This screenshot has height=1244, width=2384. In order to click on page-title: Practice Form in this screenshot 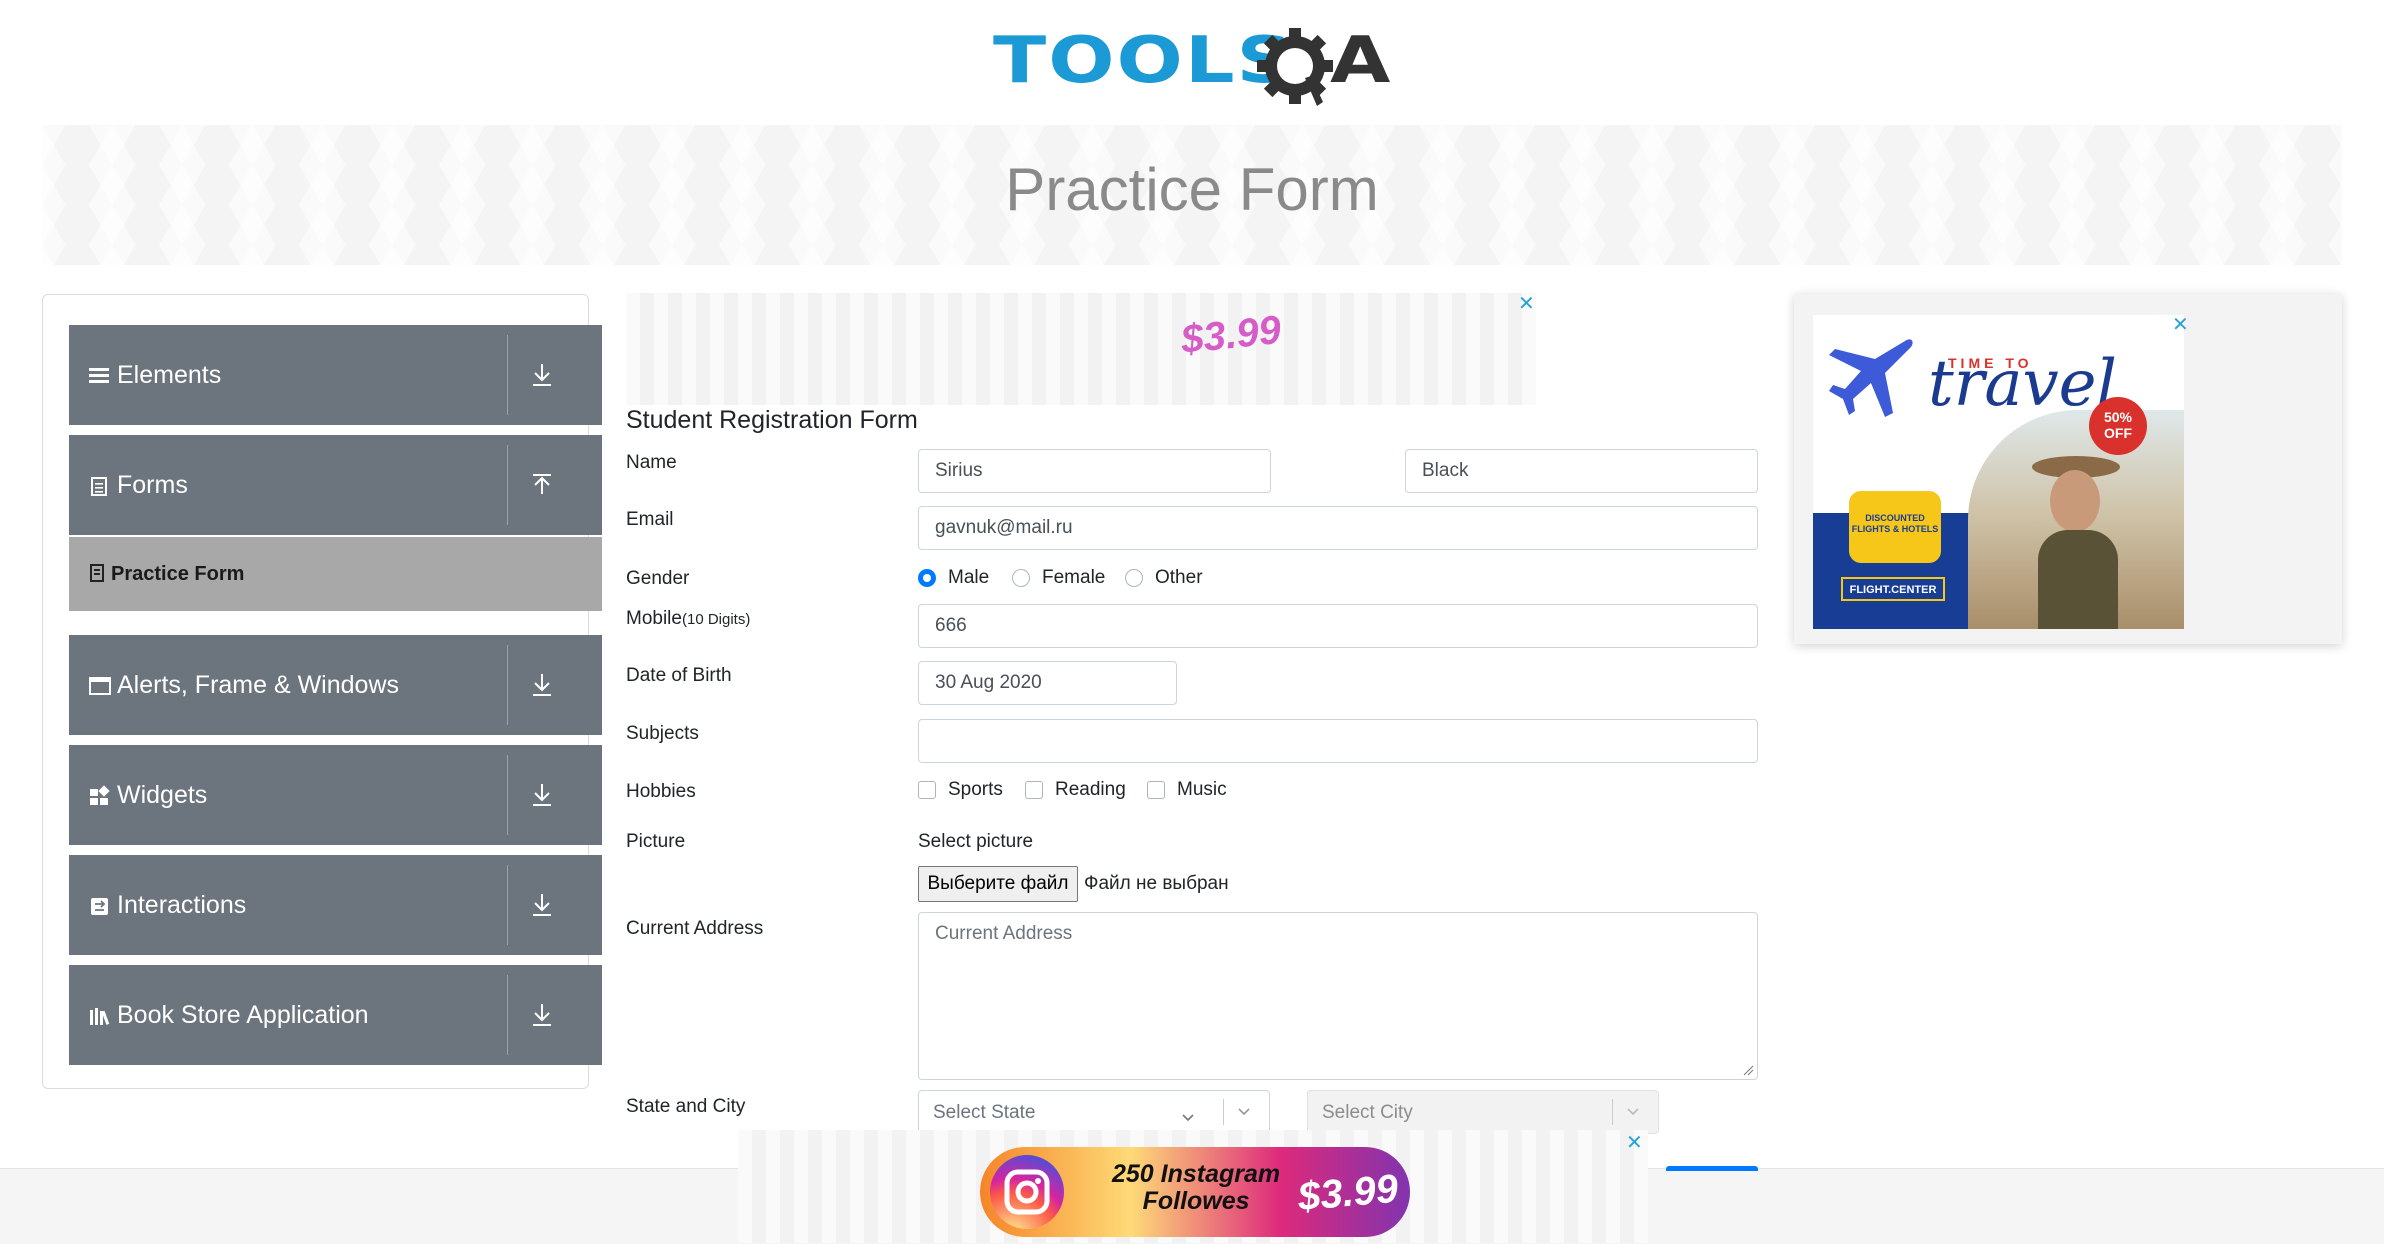, I will do `click(1192, 189)`.